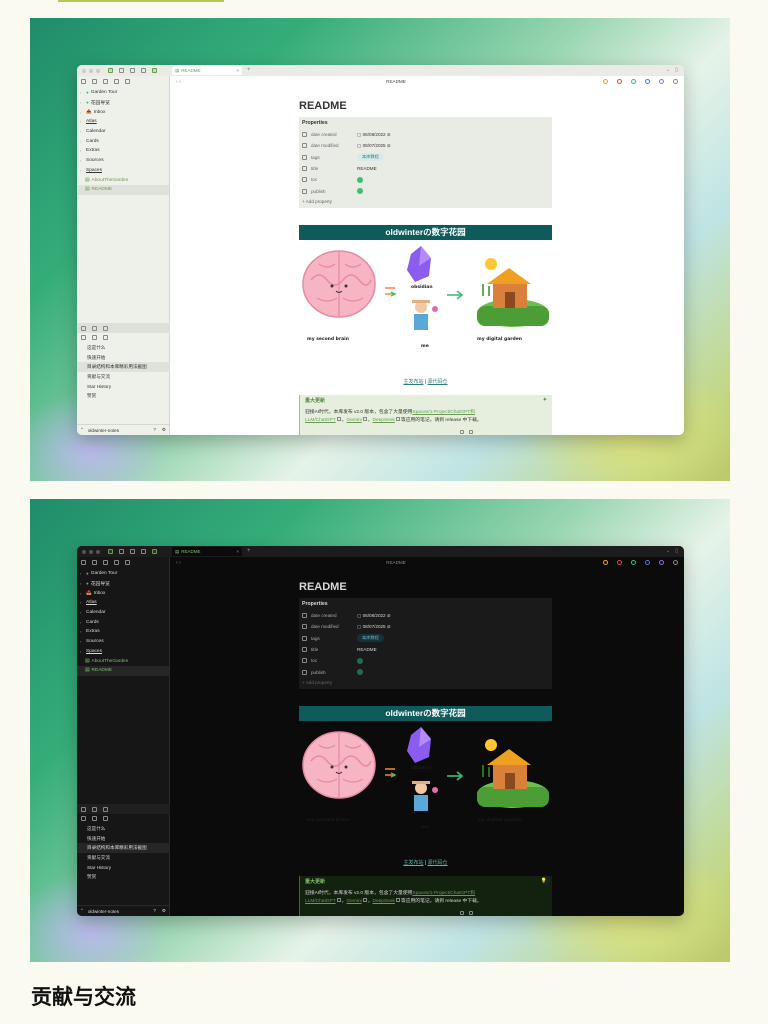  What do you see at coordinates (545, 400) in the screenshot?
I see `edit-icon: ✦` at bounding box center [545, 400].